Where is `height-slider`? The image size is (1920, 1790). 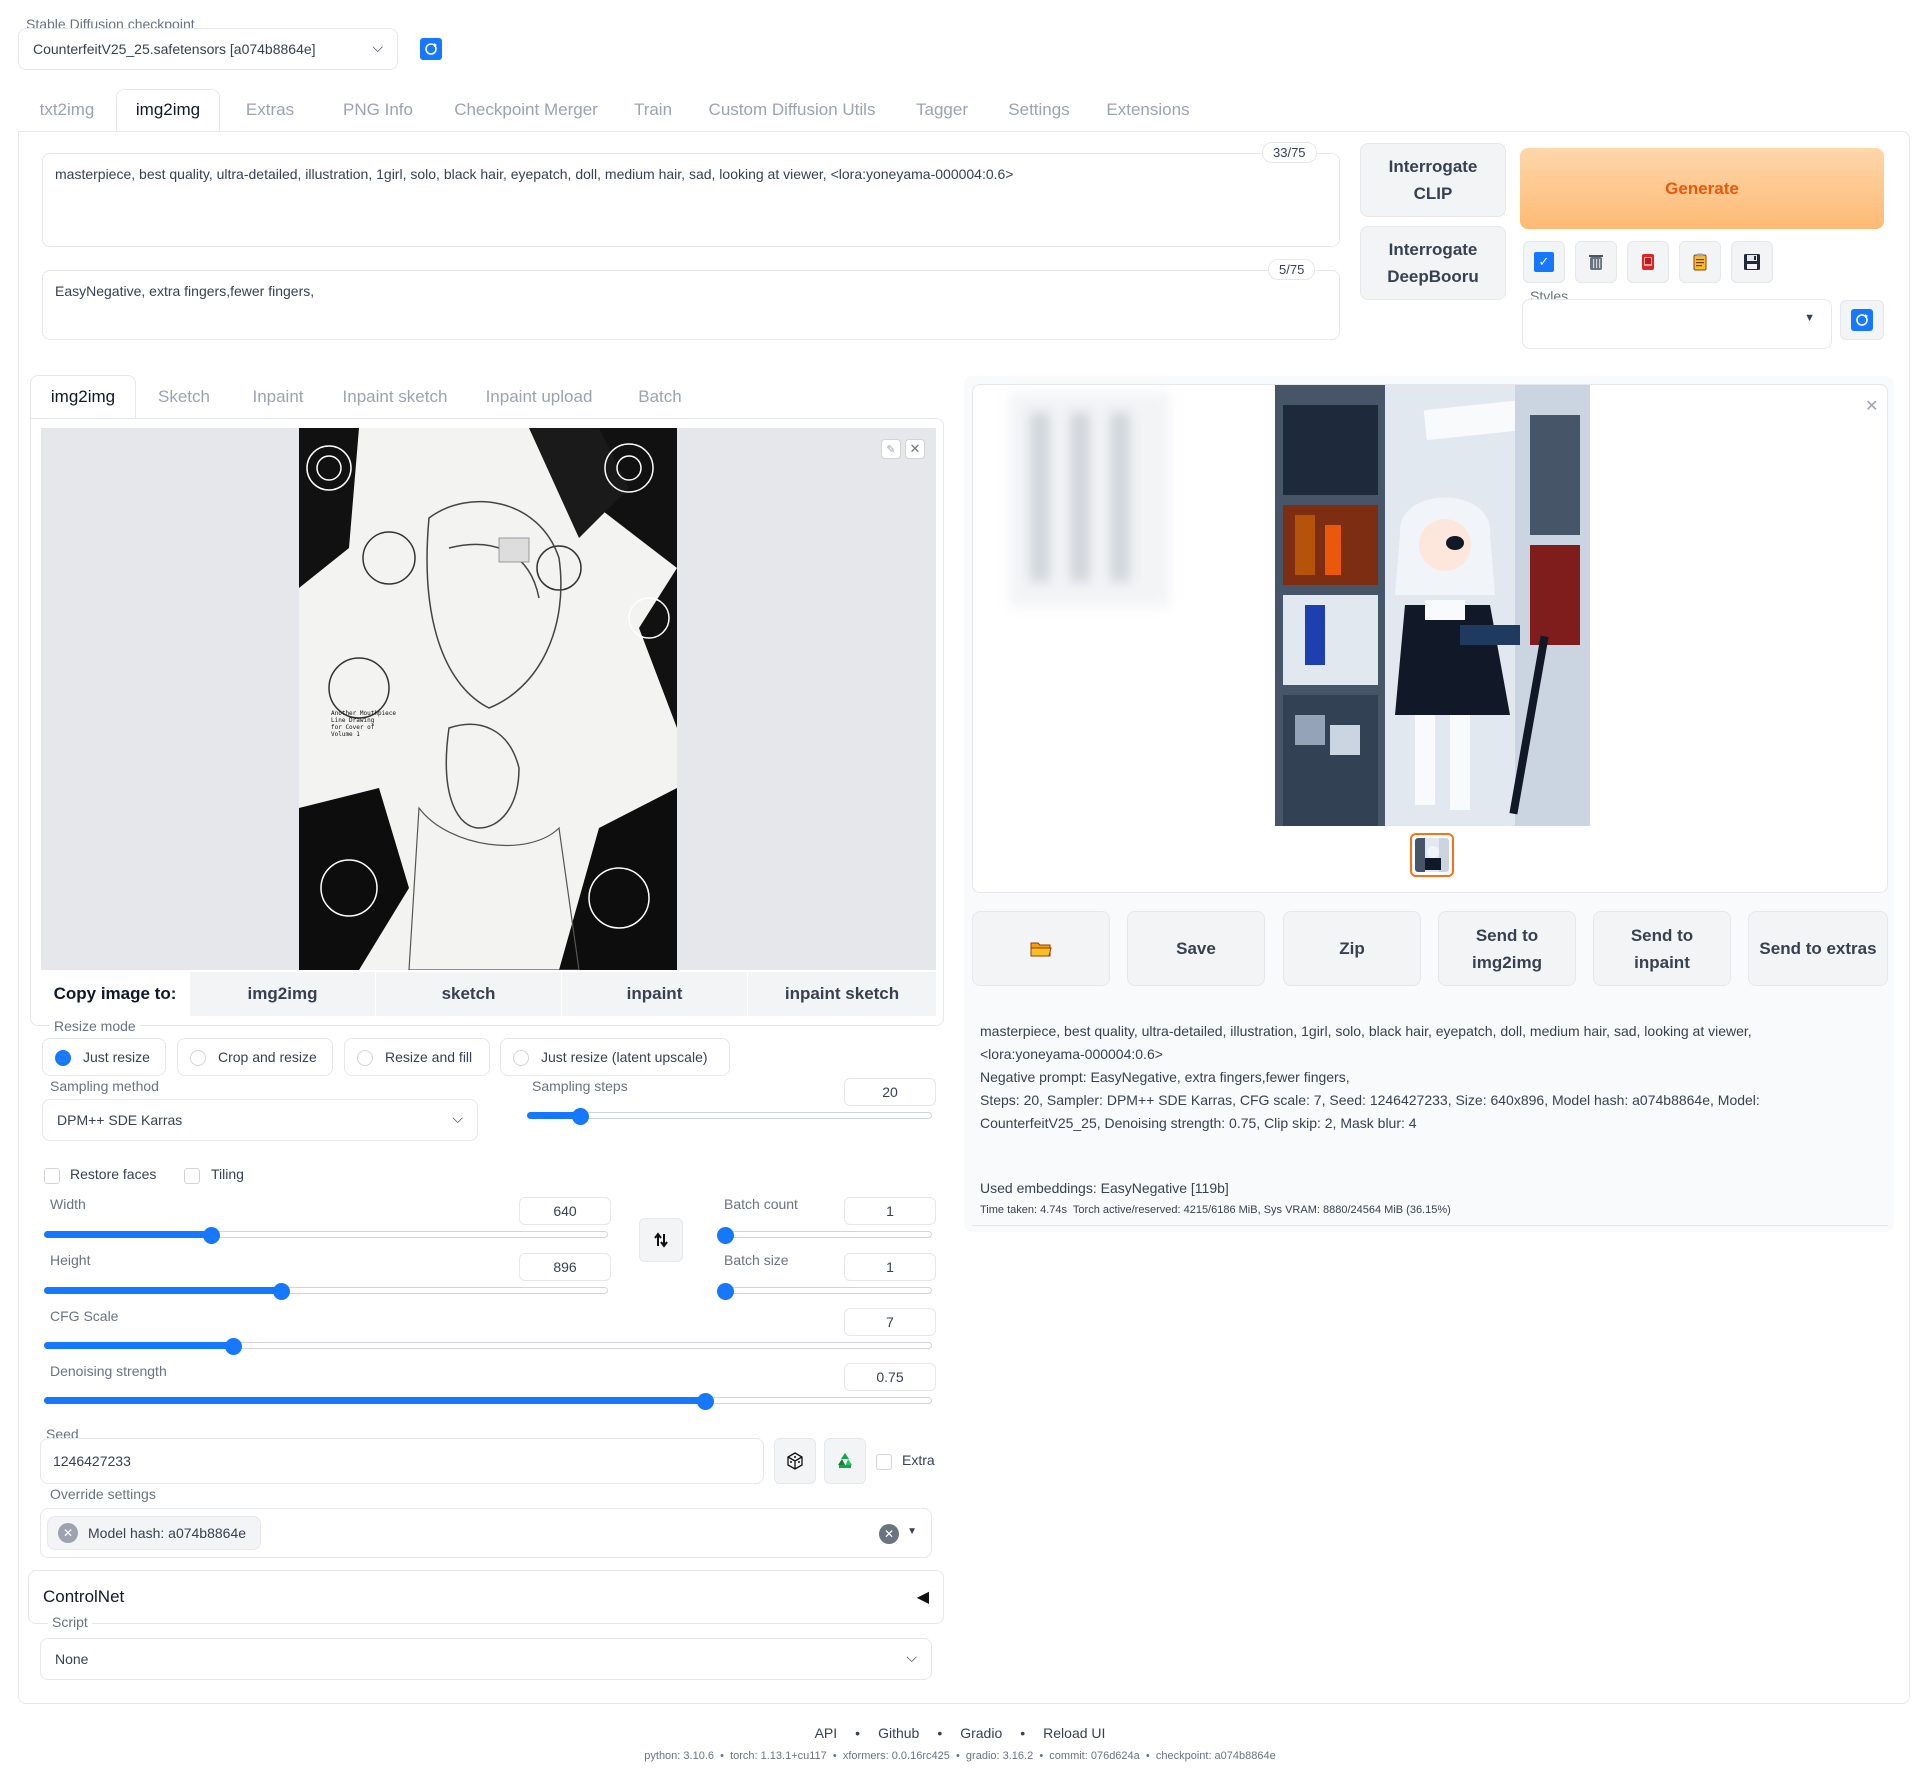
height-slider is located at coordinates (326, 1291).